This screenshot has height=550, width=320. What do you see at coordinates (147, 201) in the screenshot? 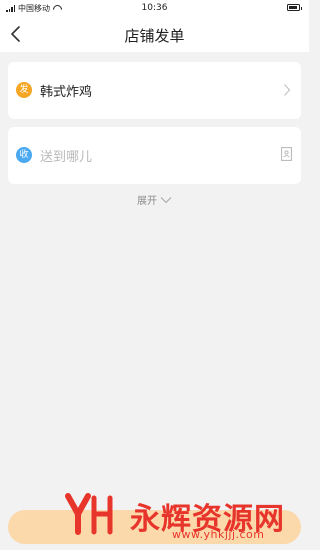
I see `expand-label: 展开` at bounding box center [147, 201].